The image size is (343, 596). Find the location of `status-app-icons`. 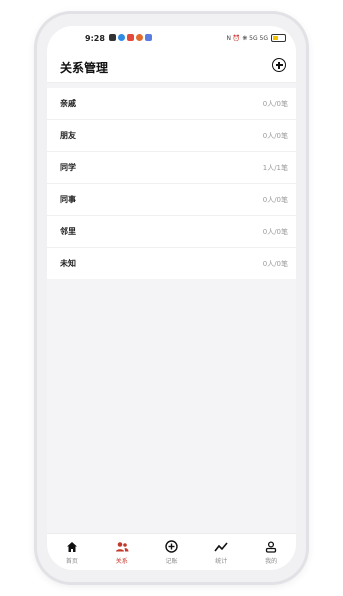

status-app-icons is located at coordinates (130, 37).